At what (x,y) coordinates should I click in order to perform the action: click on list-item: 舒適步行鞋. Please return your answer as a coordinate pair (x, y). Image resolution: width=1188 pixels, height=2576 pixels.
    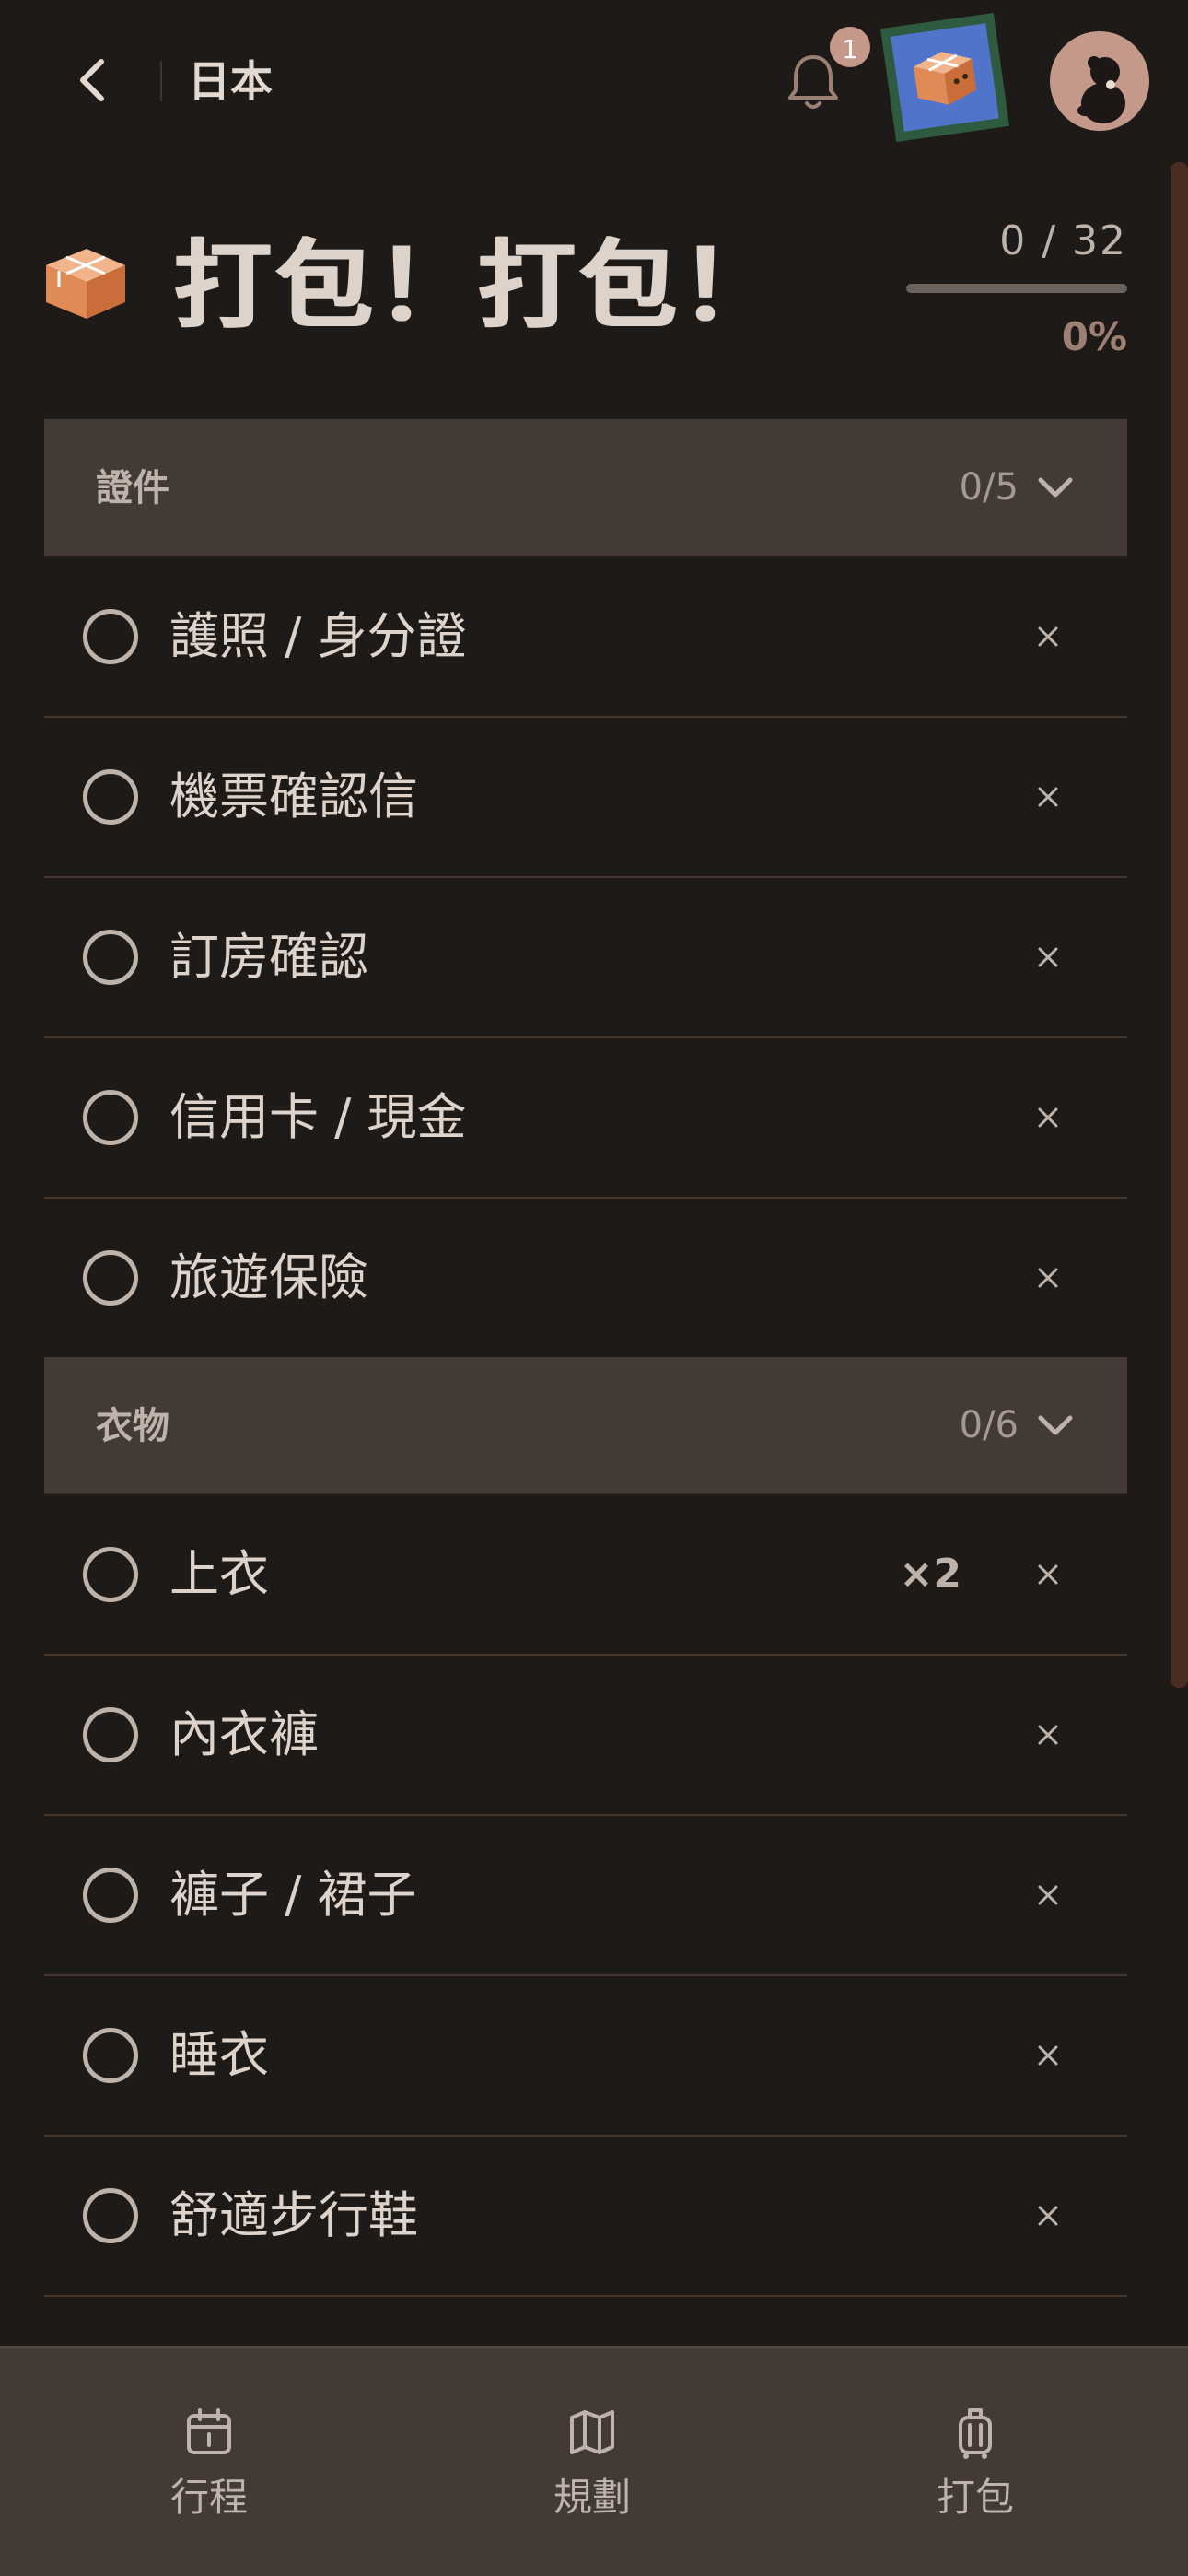
    Looking at the image, I should click on (585, 2217).